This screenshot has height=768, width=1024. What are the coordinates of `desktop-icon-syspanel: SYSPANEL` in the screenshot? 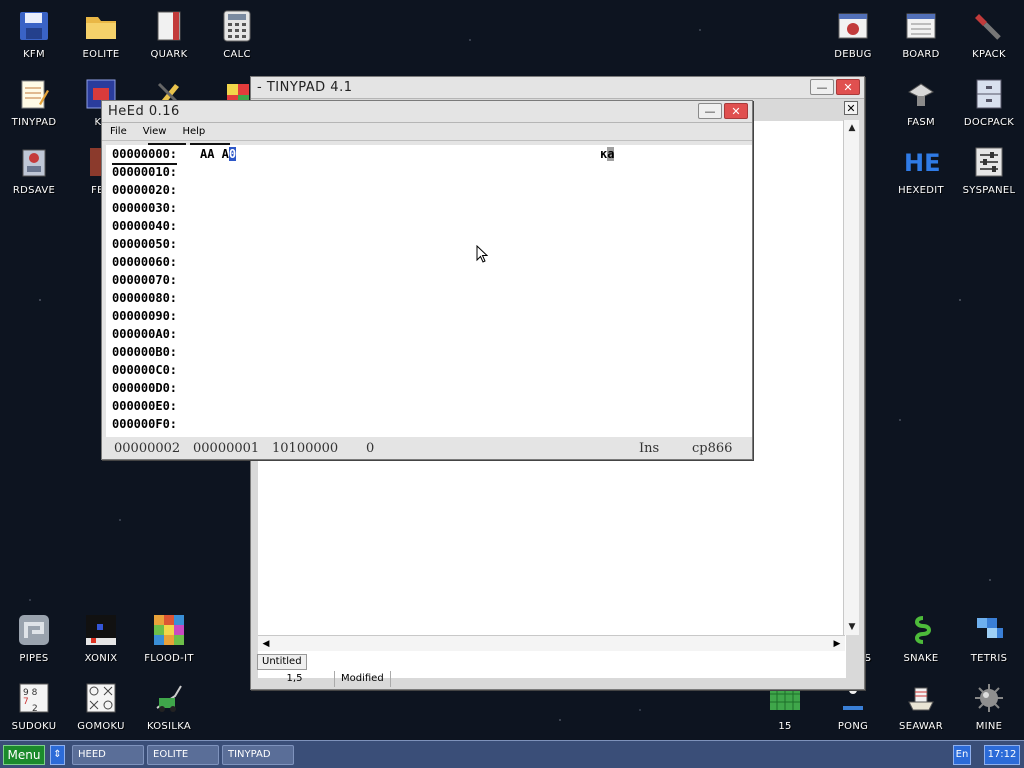 It's located at (989, 169).